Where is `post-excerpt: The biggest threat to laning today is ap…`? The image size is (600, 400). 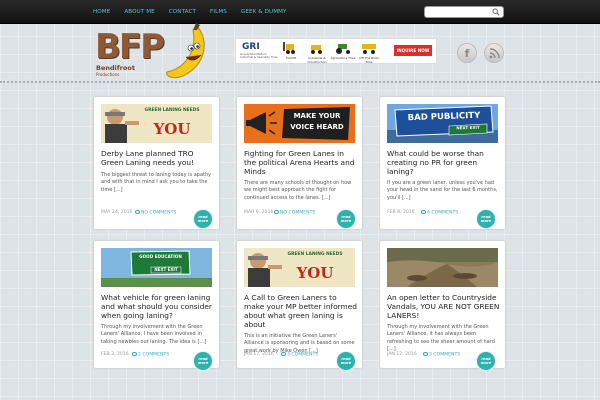
post-excerpt: The biggest threat to laning today is ap… is located at coordinates (156, 182).